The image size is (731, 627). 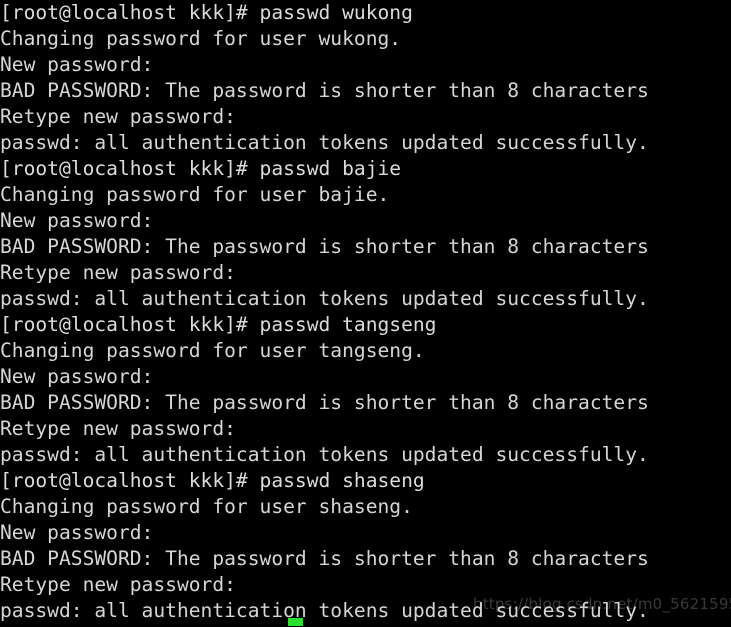 I want to click on terminal-line: [root@localhost kkk]# passwd wukong, so click(x=206, y=12).